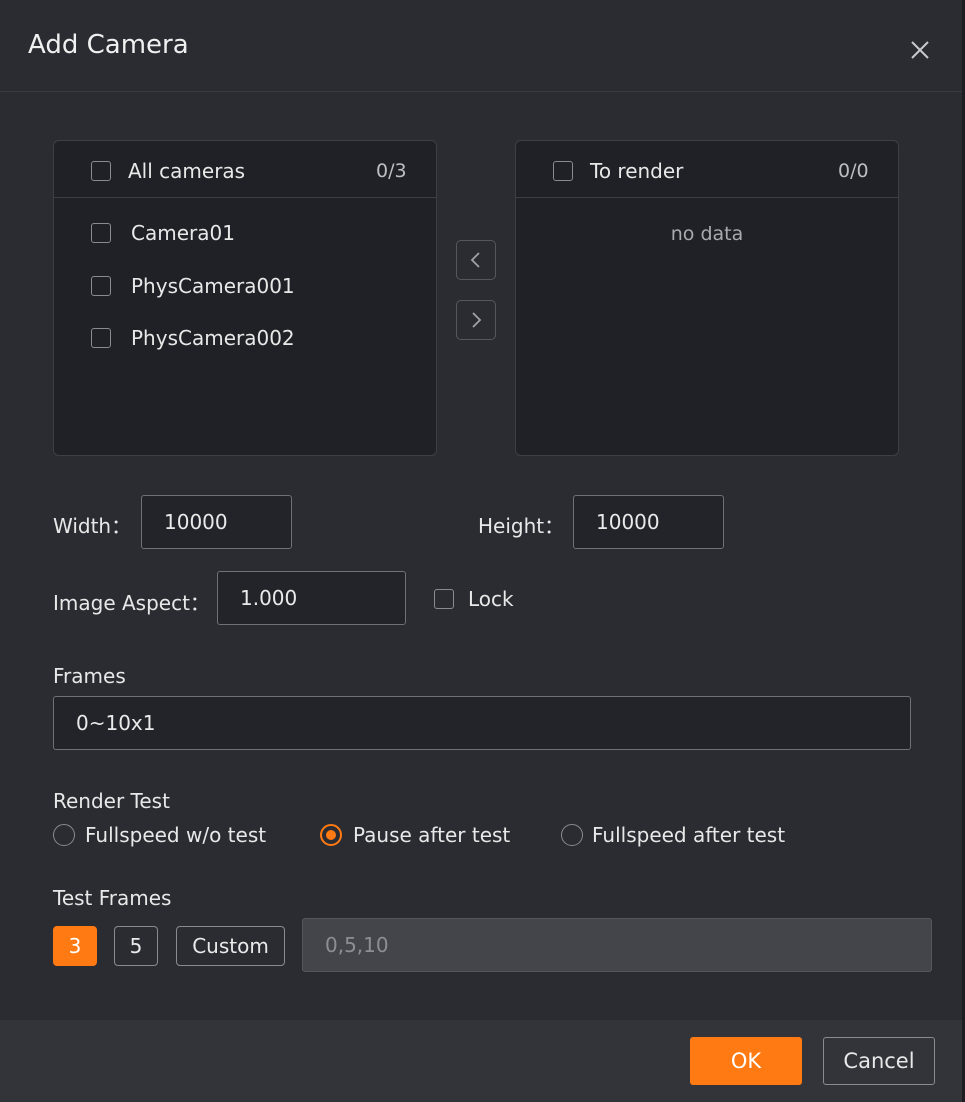 Image resolution: width=965 pixels, height=1102 pixels. Describe the element at coordinates (707, 169) in the screenshot. I see `target-list-header: To render 0/0` at that location.